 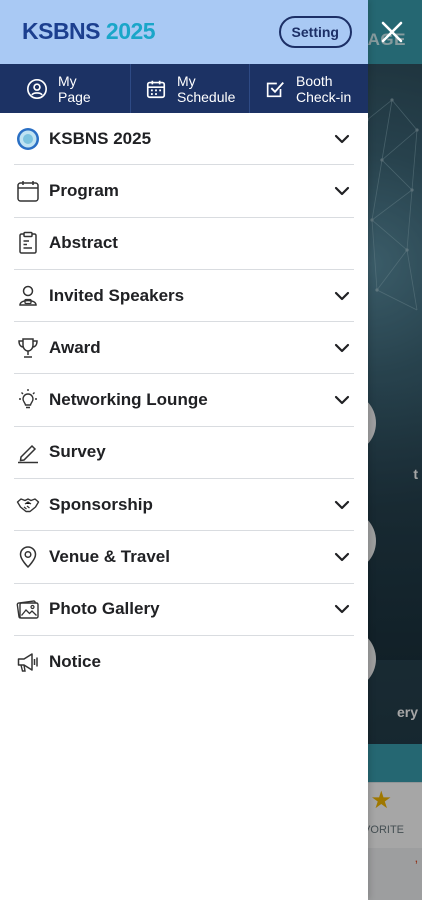 What do you see at coordinates (109, 557) in the screenshot?
I see `menu-item-label: Venue & Travel` at bounding box center [109, 557].